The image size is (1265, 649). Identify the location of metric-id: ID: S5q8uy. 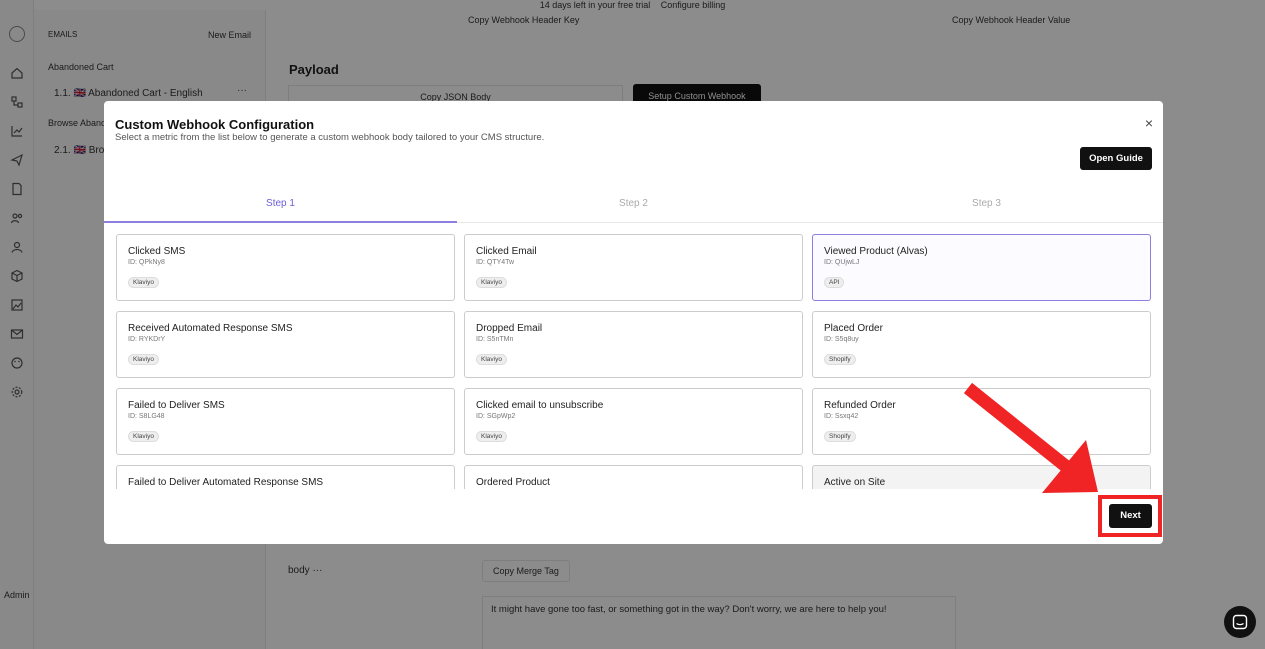
(841, 339).